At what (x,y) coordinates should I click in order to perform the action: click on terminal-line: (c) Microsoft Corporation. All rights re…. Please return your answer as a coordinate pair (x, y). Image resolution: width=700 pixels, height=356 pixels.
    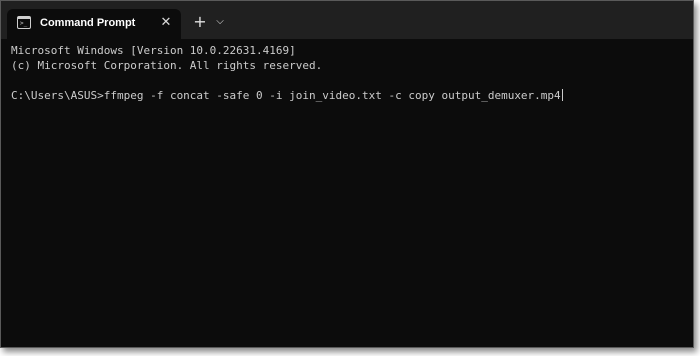
    Looking at the image, I should click on (167, 65).